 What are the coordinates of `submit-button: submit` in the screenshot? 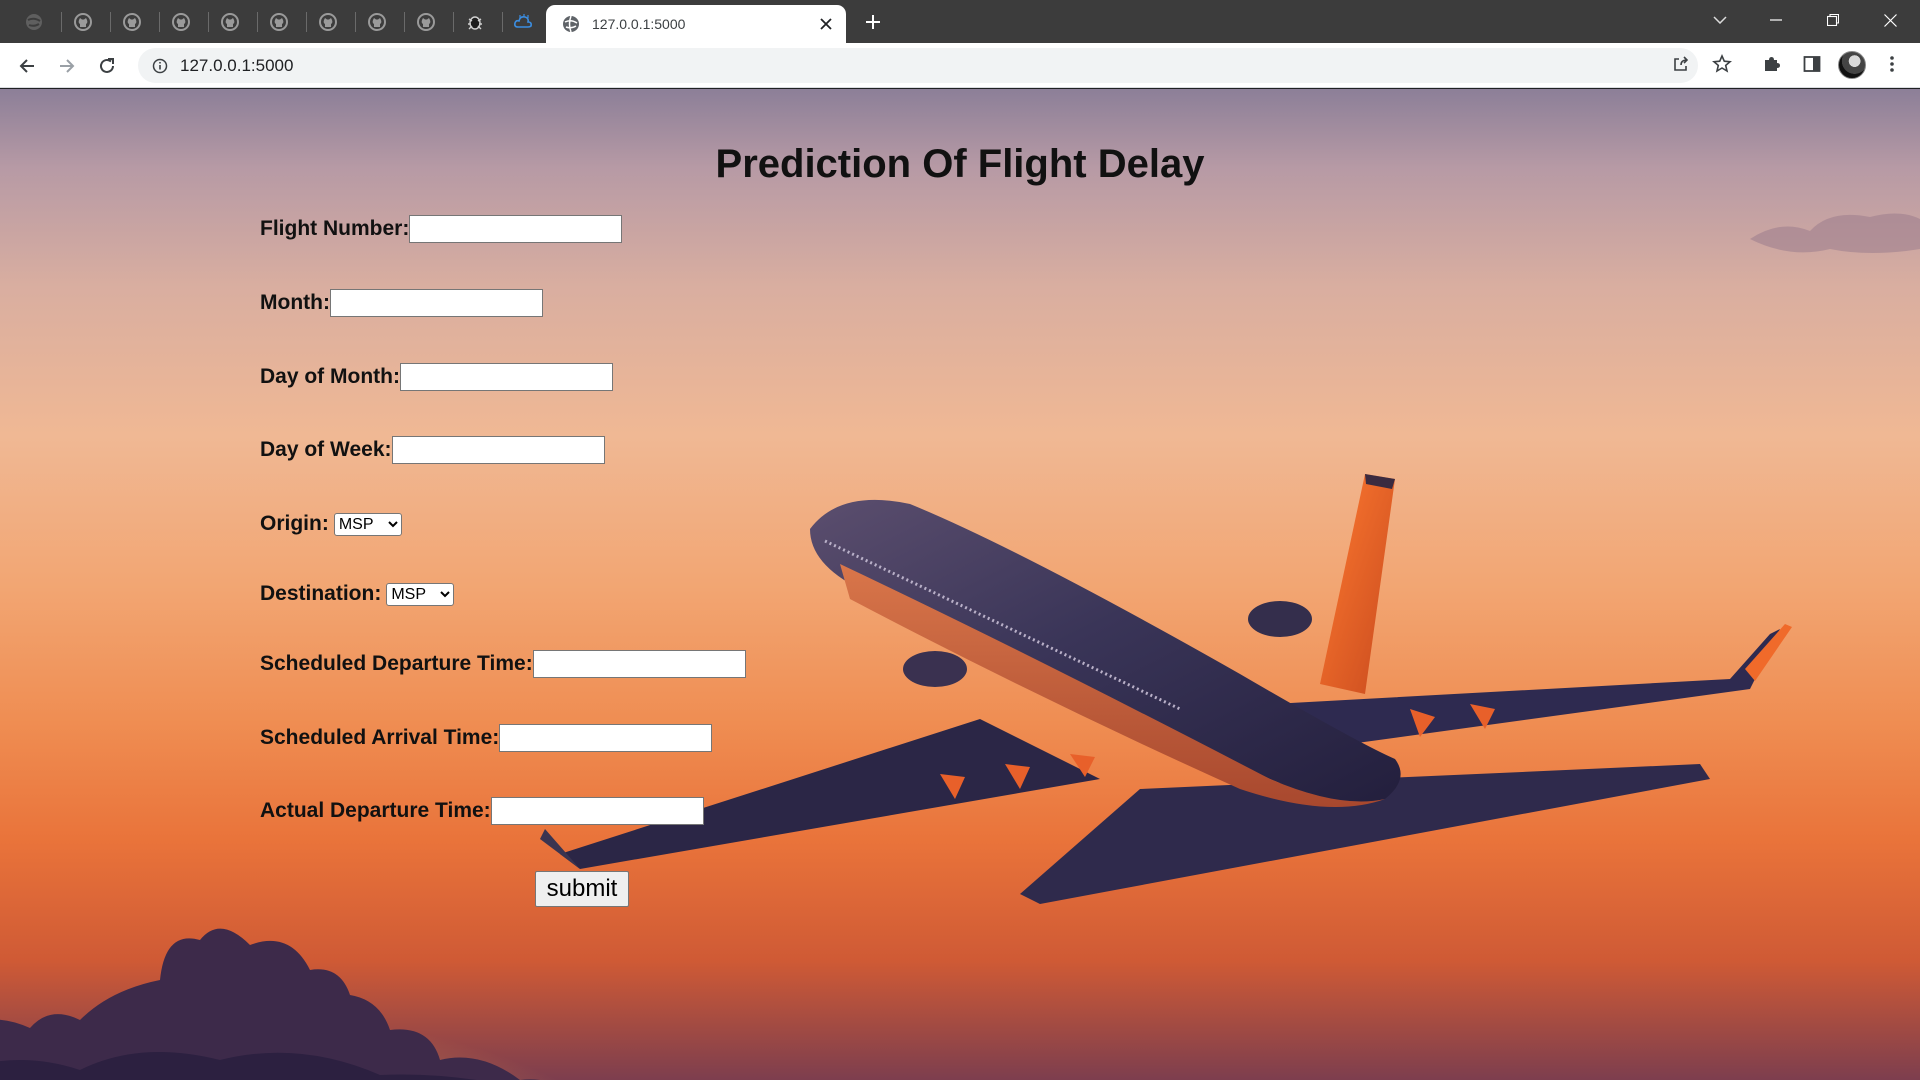 It's located at (582, 889).